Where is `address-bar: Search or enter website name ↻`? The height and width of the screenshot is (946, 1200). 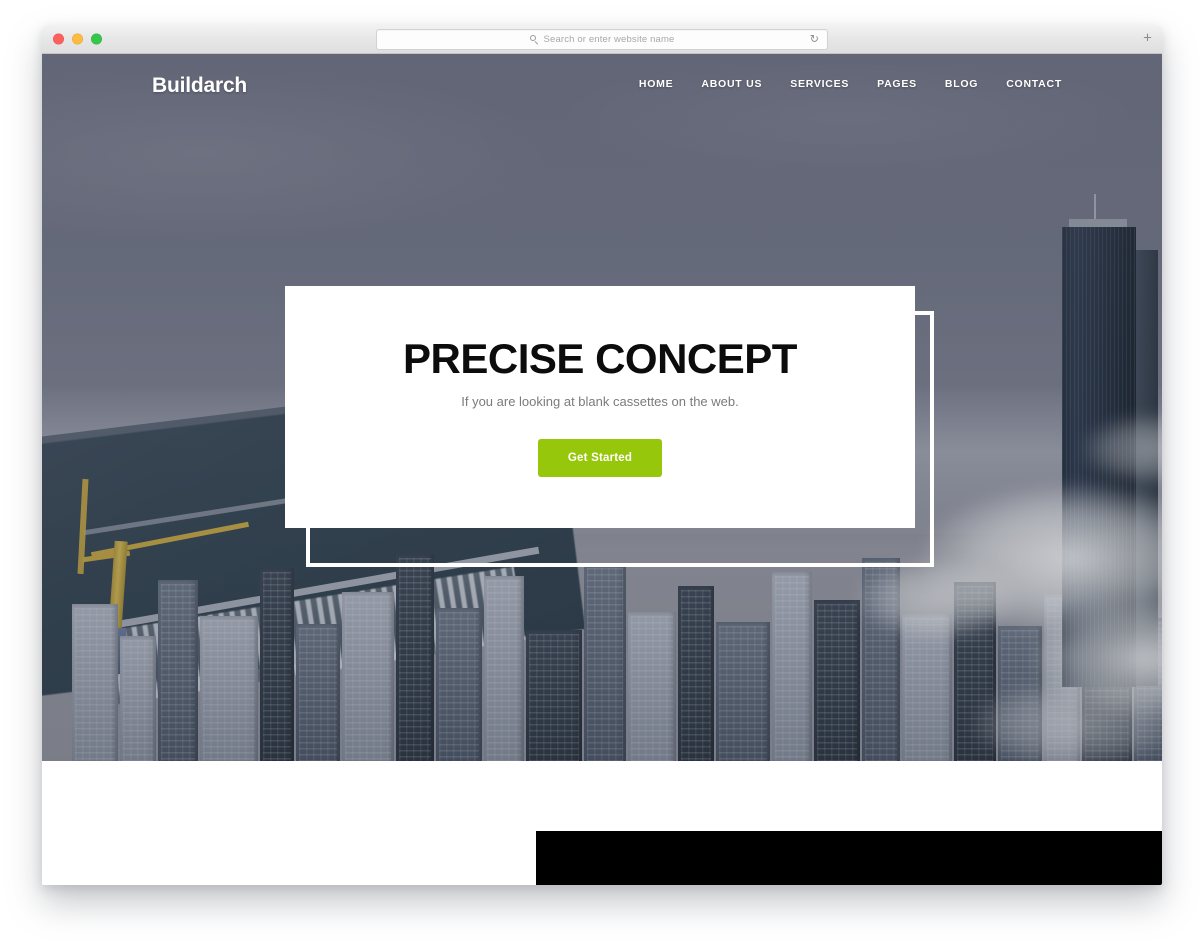
address-bar: Search or enter website name ↻ is located at coordinates (602, 39).